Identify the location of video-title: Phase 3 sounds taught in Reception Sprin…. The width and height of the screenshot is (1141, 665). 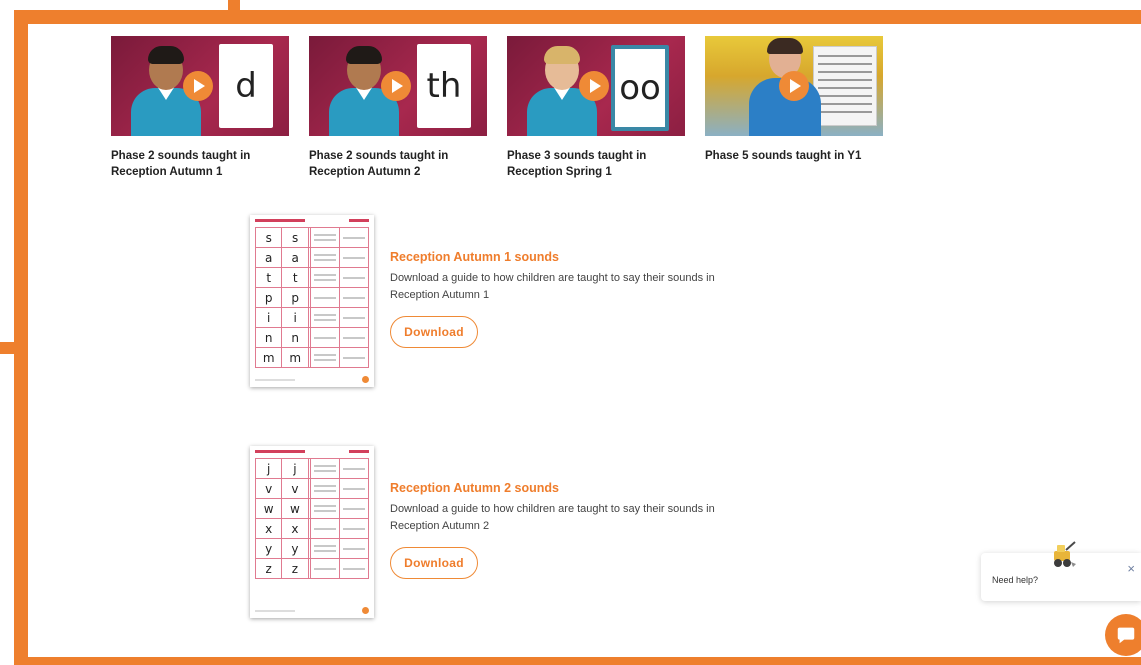
(596, 164).